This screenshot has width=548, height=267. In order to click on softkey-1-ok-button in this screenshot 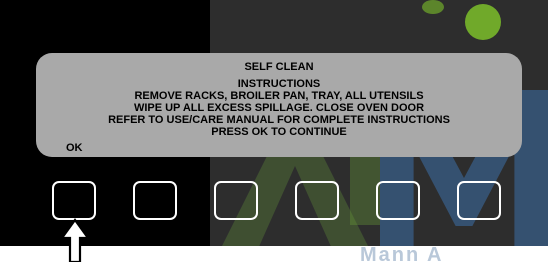, I will do `click(74, 200)`.